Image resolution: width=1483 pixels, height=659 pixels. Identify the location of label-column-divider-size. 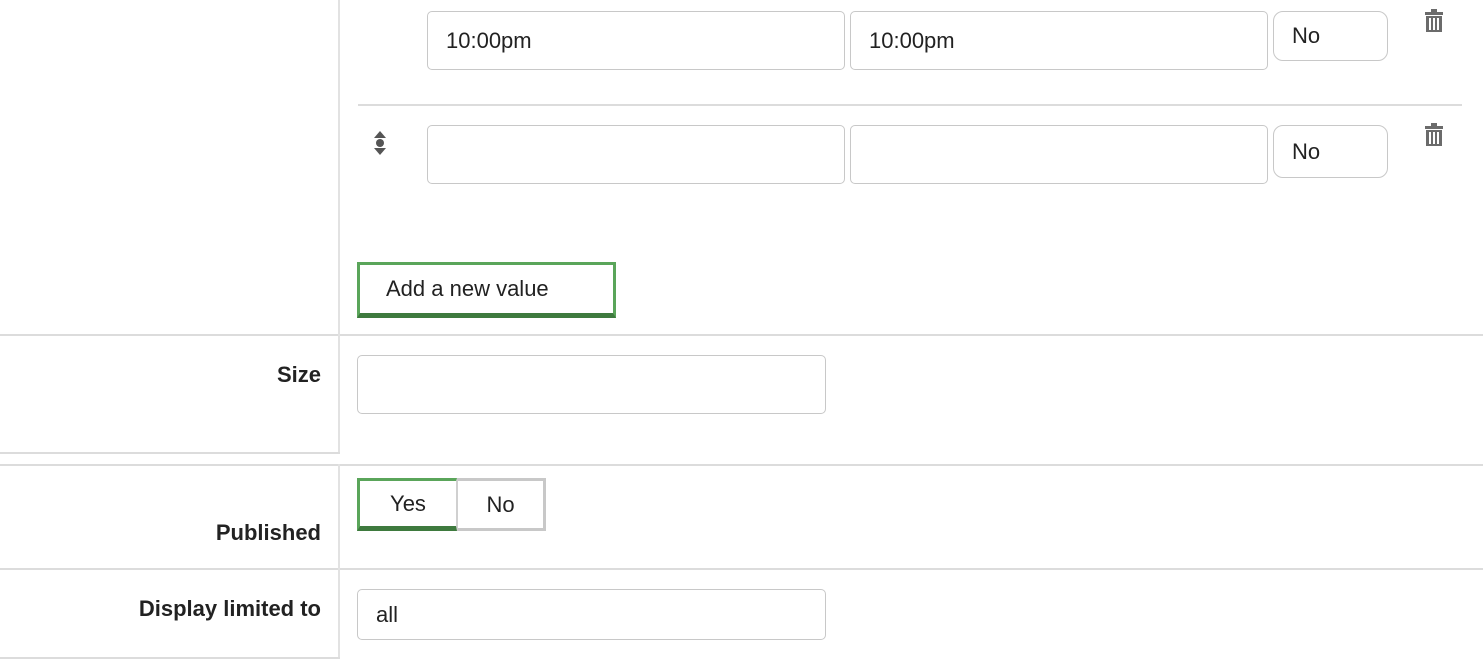
(339, 394).